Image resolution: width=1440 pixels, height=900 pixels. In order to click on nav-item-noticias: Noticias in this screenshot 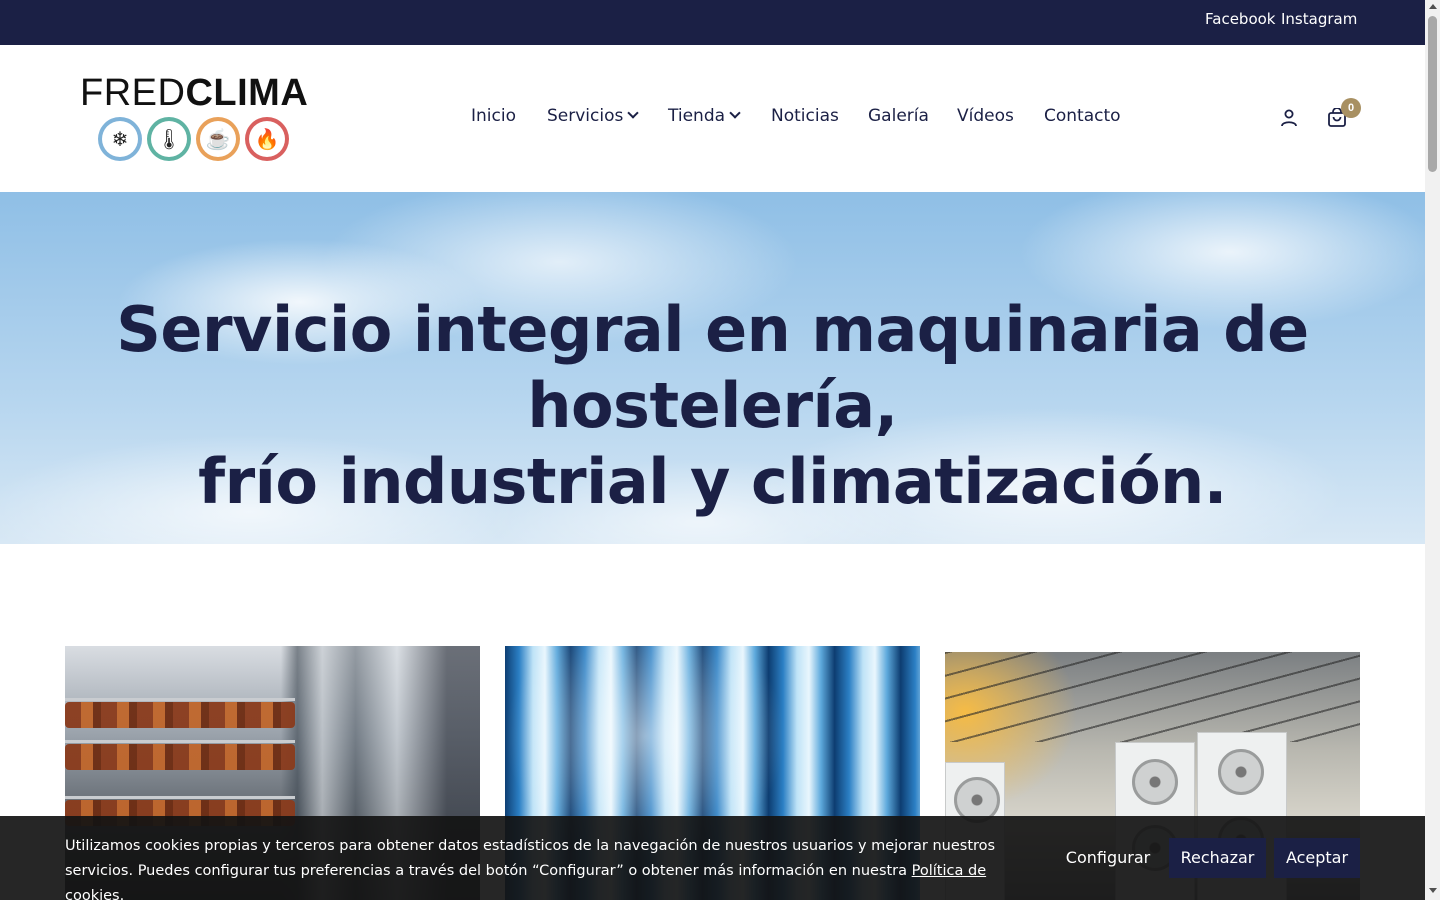, I will do `click(805, 116)`.